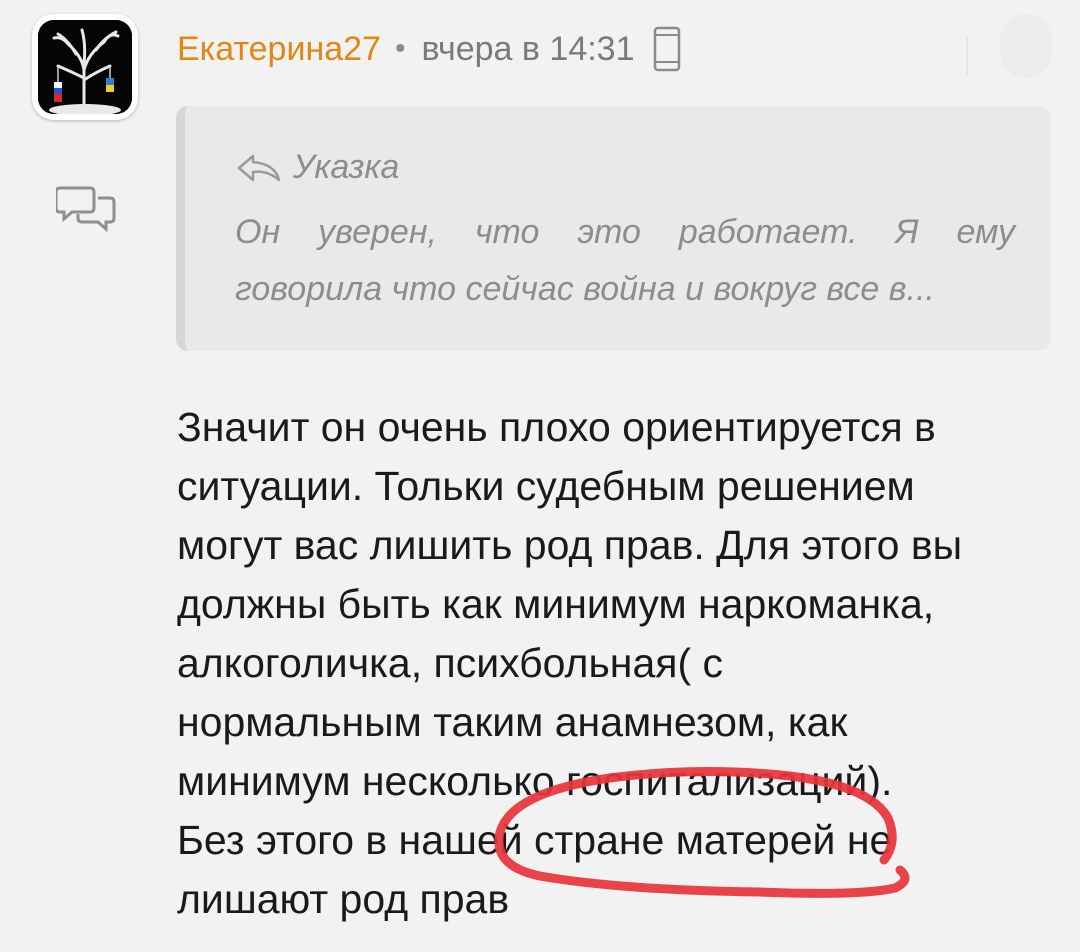 This screenshot has height=952, width=1080. I want to click on comment-time: вчера в 14:31, so click(528, 48).